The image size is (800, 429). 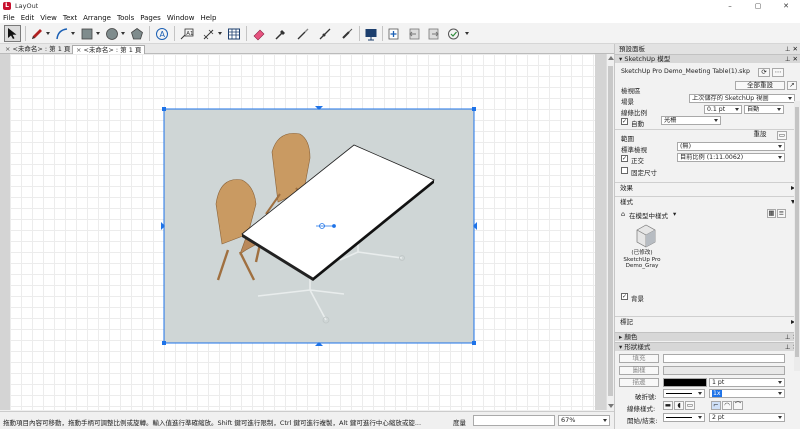 I want to click on text-tool-icon: A, so click(x=161, y=33).